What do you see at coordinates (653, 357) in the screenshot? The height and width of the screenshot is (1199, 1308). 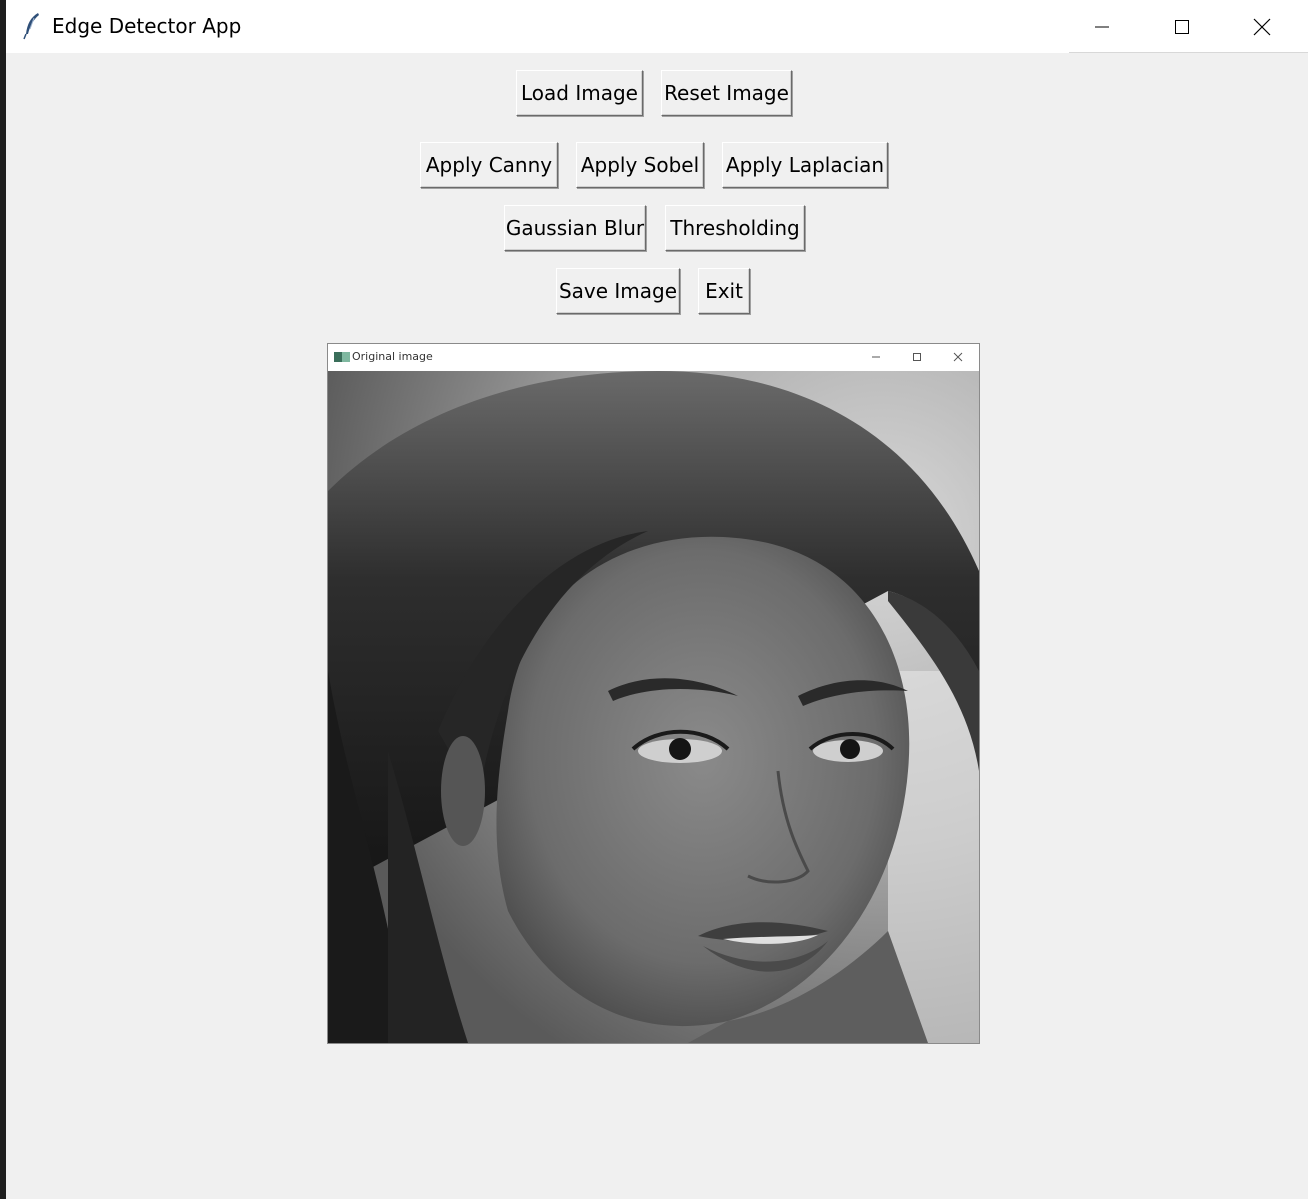 I see `image-window-titlebar: Original image` at bounding box center [653, 357].